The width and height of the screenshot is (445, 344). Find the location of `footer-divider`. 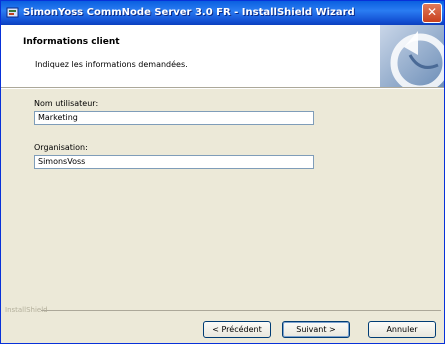

footer-divider is located at coordinates (241, 310).